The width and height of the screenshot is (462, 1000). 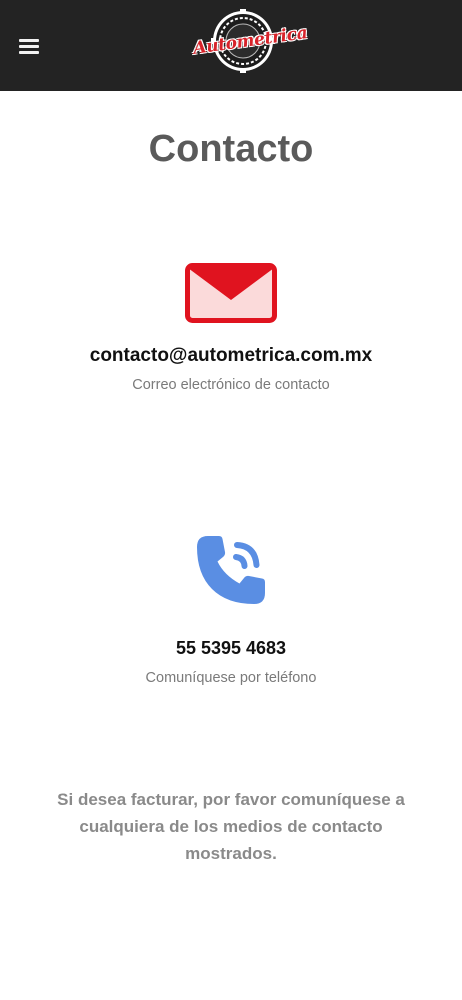 What do you see at coordinates (231, 570) in the screenshot?
I see `phone-call-icon` at bounding box center [231, 570].